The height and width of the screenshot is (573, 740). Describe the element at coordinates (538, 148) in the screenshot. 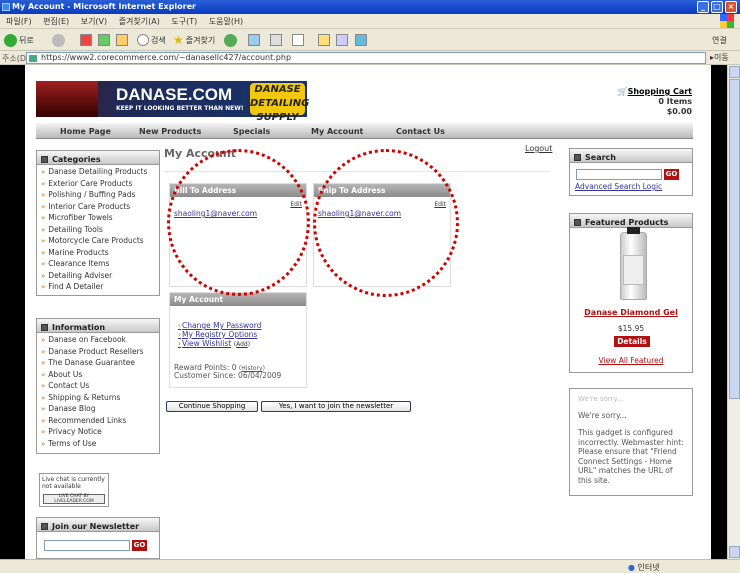

I see `logout-link: Logout` at that location.